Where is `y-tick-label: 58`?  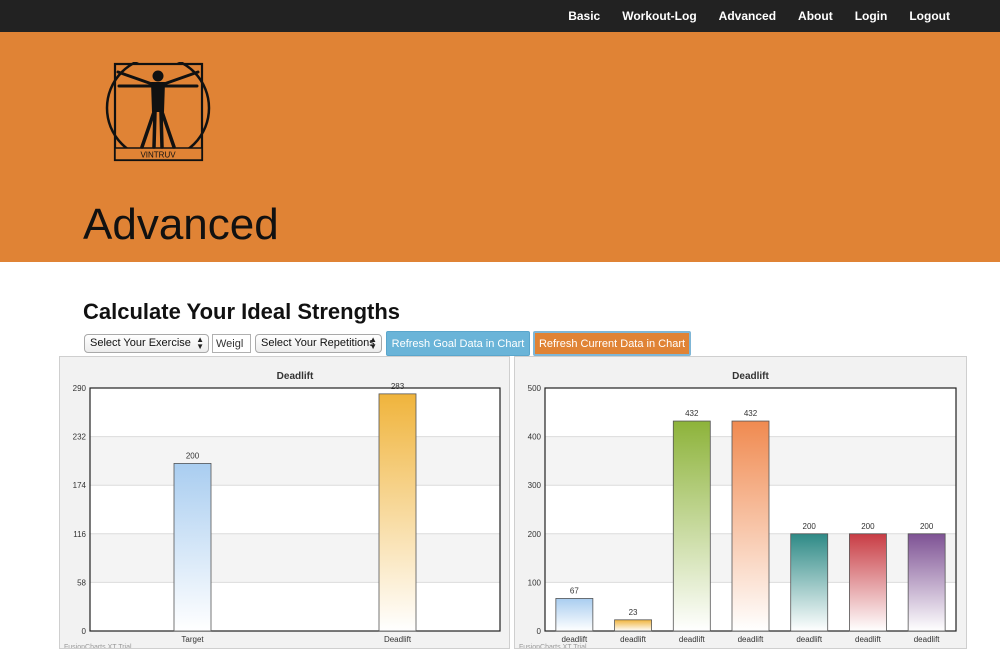 y-tick-label: 58 is located at coordinates (81, 582).